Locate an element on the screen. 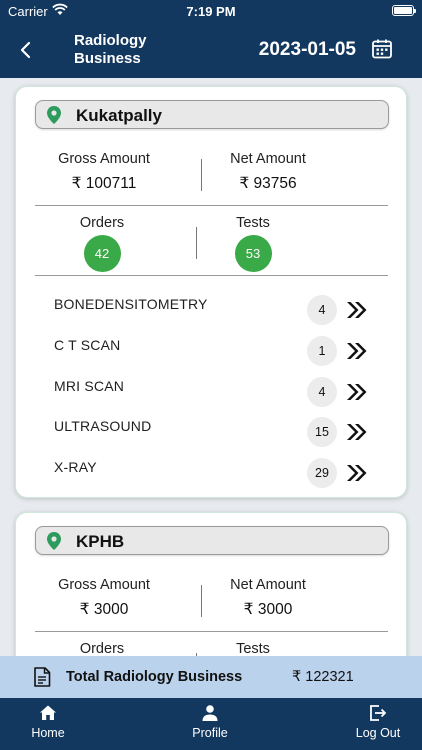  modality-row: X-RAY 29 is located at coordinates (211, 475).